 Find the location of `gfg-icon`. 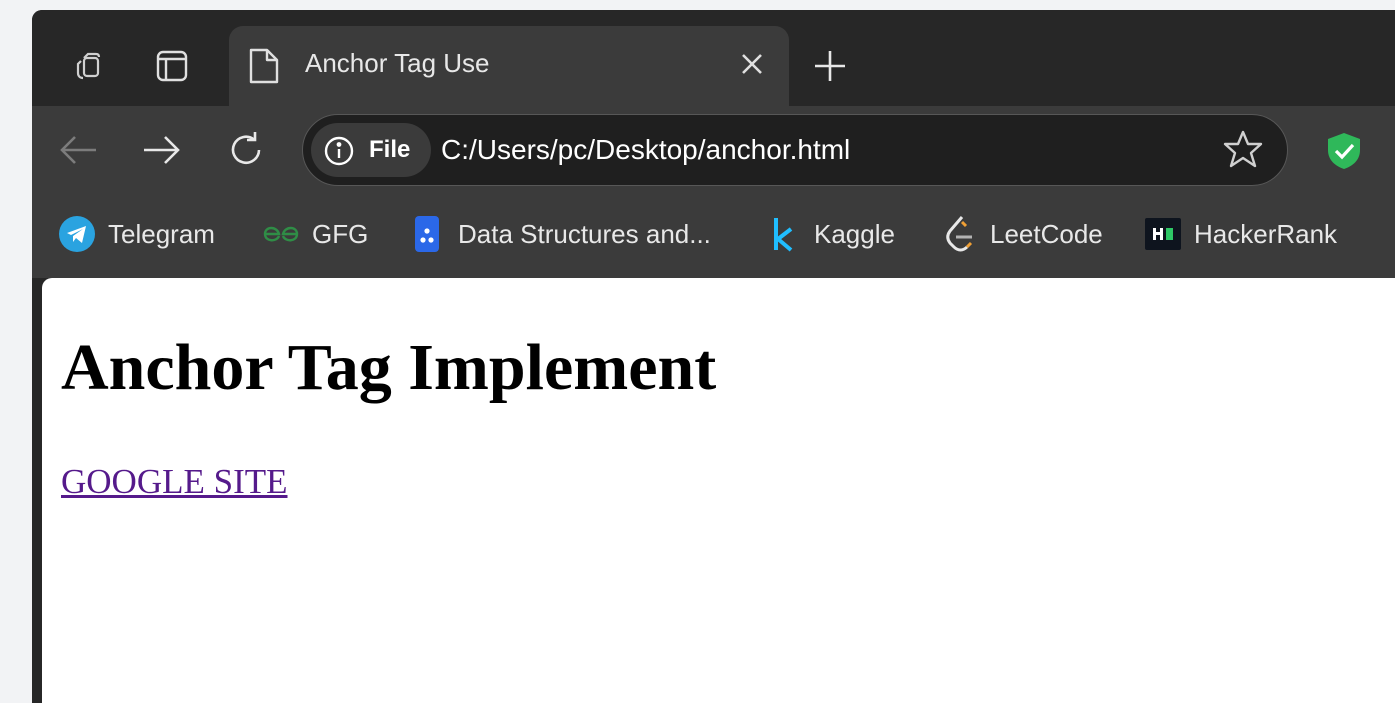

gfg-icon is located at coordinates (281, 234).